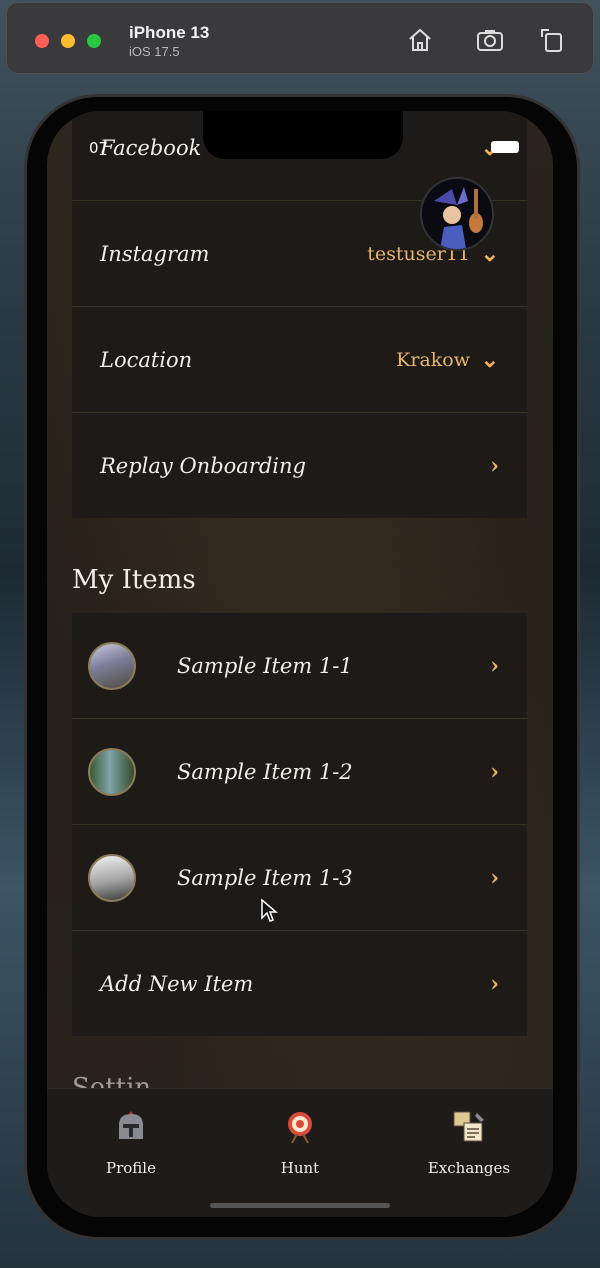  I want to click on add-new-item-row: Add New Item ›, so click(299, 983).